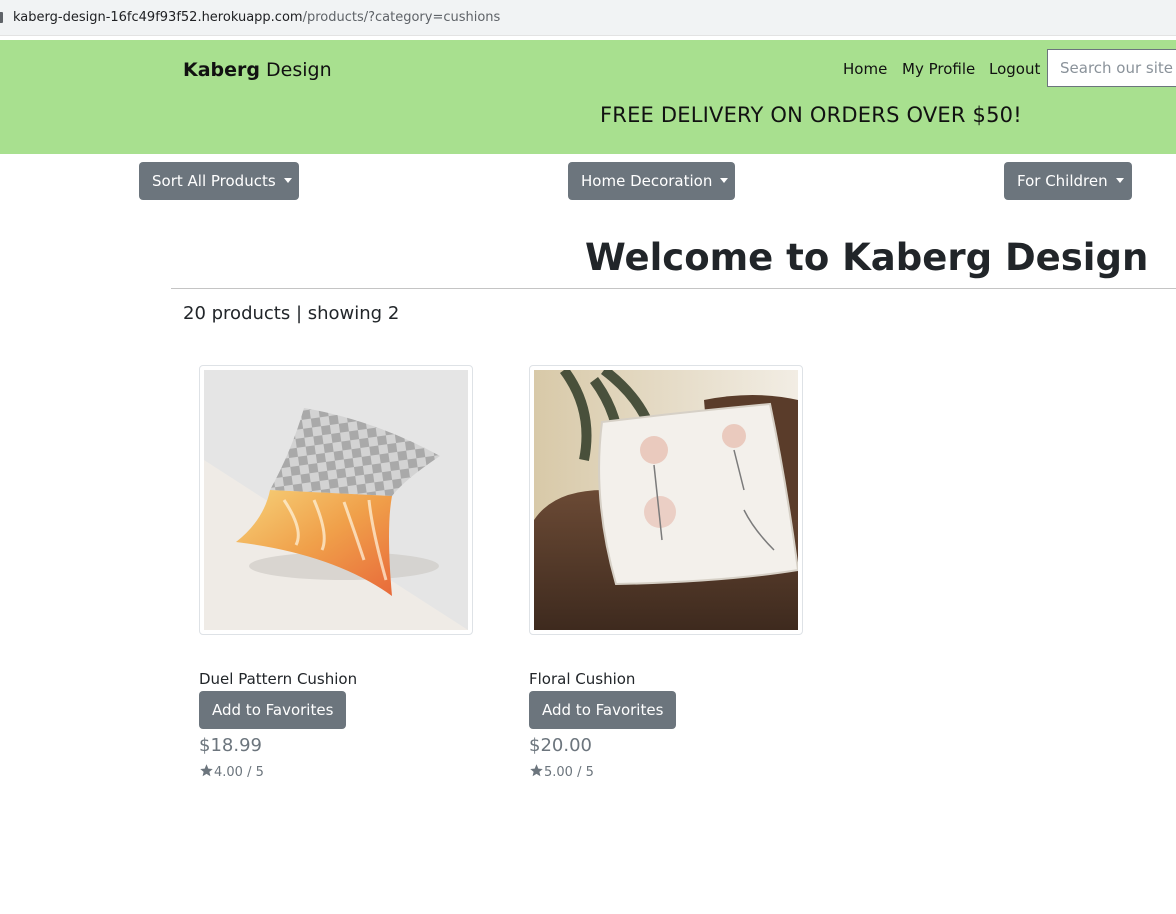  What do you see at coordinates (401, 17) in the screenshot?
I see `url-path: /products/?category=cushions` at bounding box center [401, 17].